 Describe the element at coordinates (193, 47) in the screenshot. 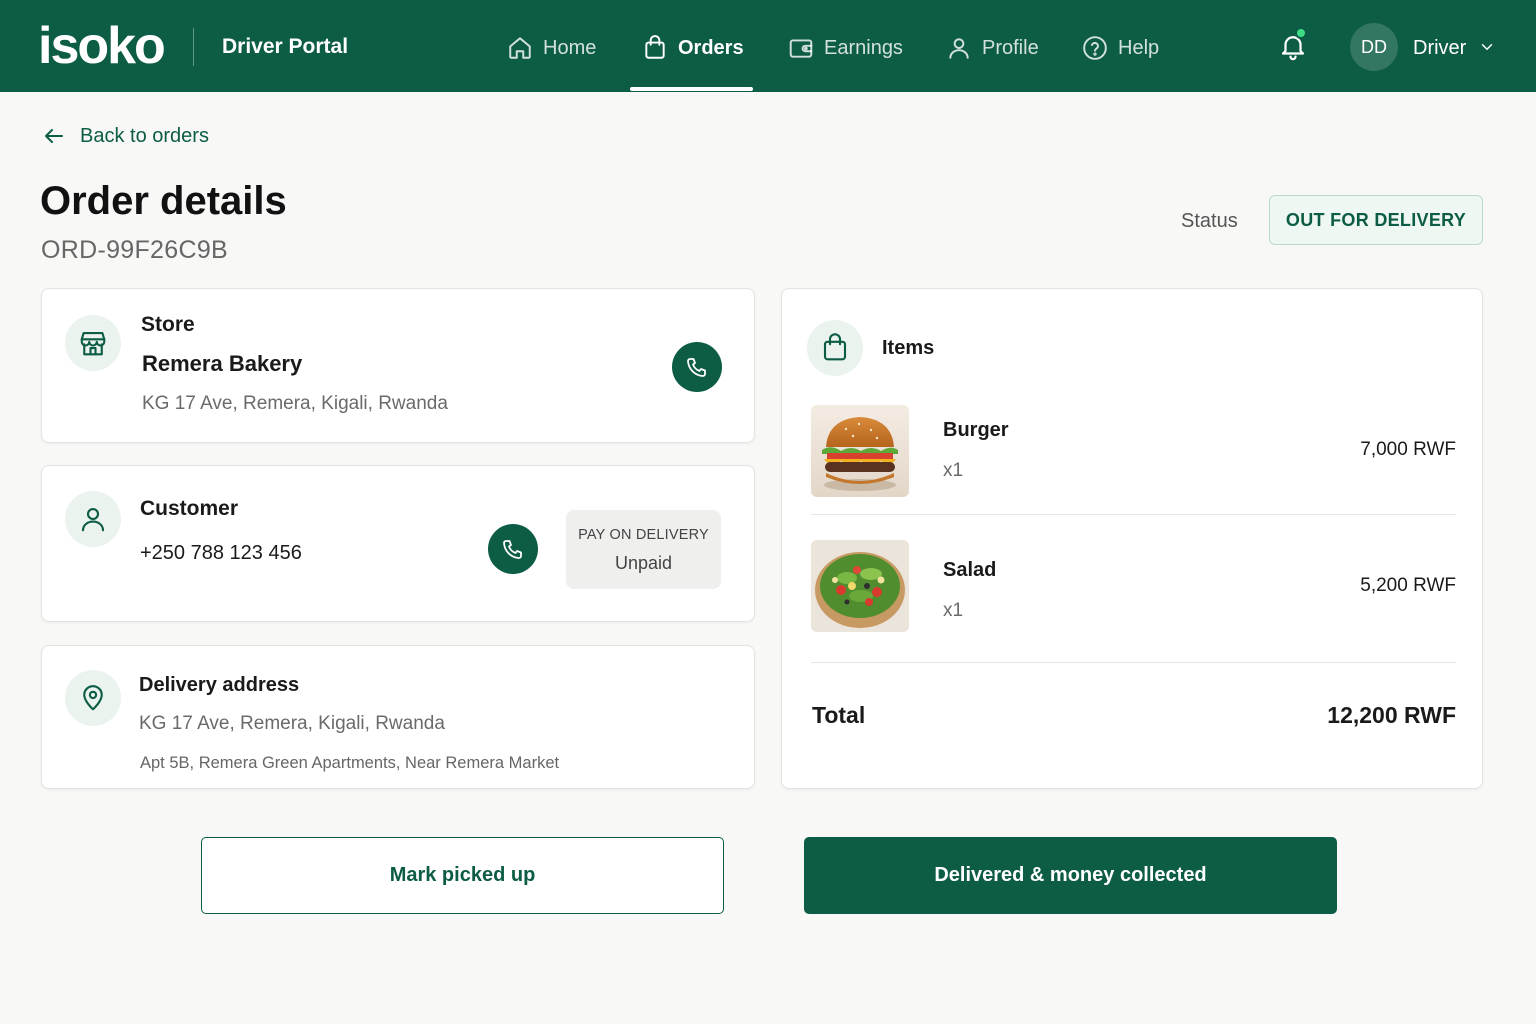

I see `header-divider` at that location.